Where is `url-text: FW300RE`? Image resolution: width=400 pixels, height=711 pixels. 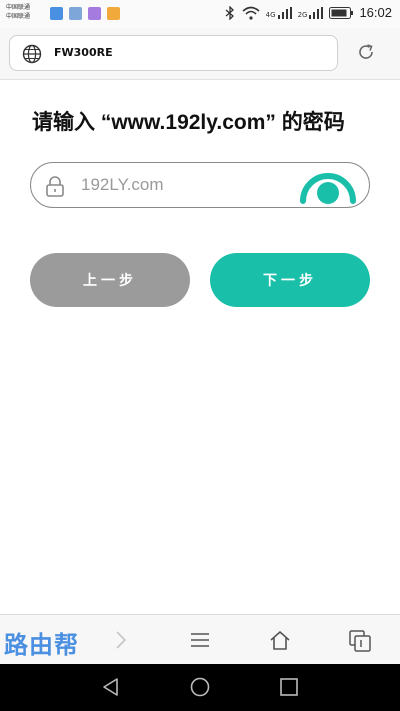 url-text: FW300RE is located at coordinates (83, 52).